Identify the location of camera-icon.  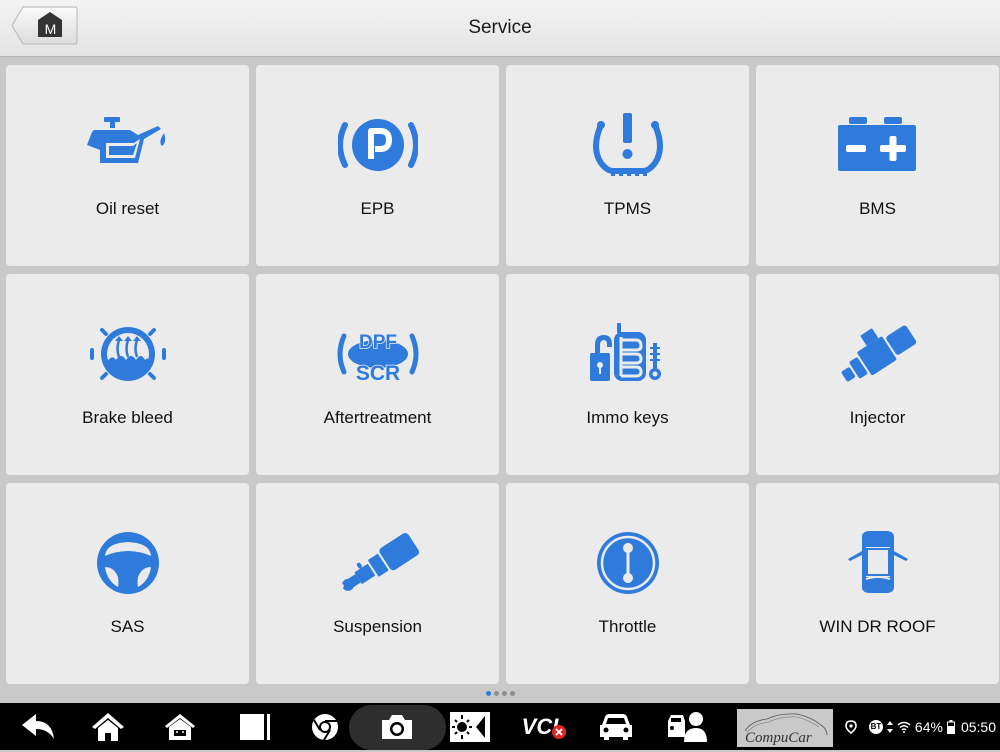
(397, 726).